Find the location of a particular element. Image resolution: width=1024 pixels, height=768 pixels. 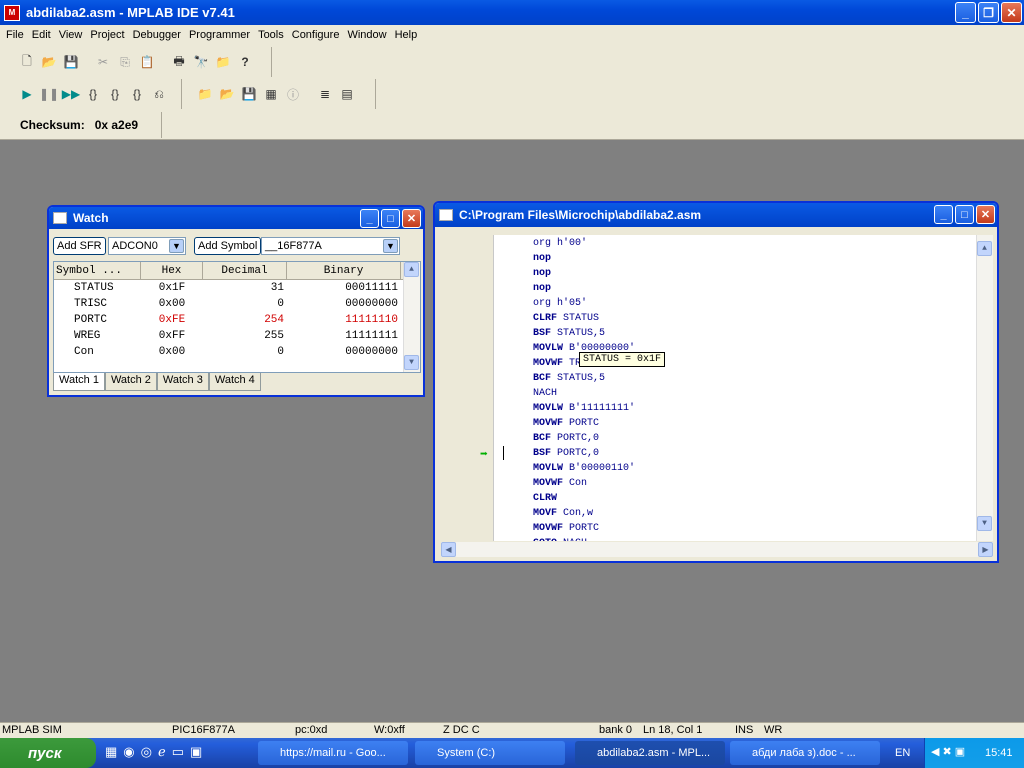

menu-tools: Tools is located at coordinates (271, 35).